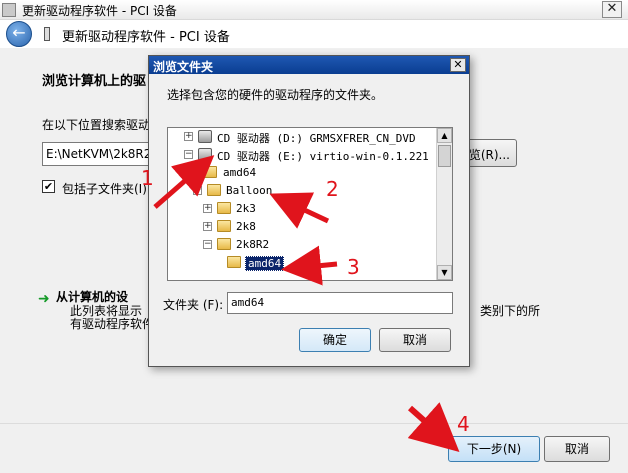 This screenshot has height=473, width=628. Describe the element at coordinates (494, 449) in the screenshot. I see `next-button: 下一步(N)` at that location.